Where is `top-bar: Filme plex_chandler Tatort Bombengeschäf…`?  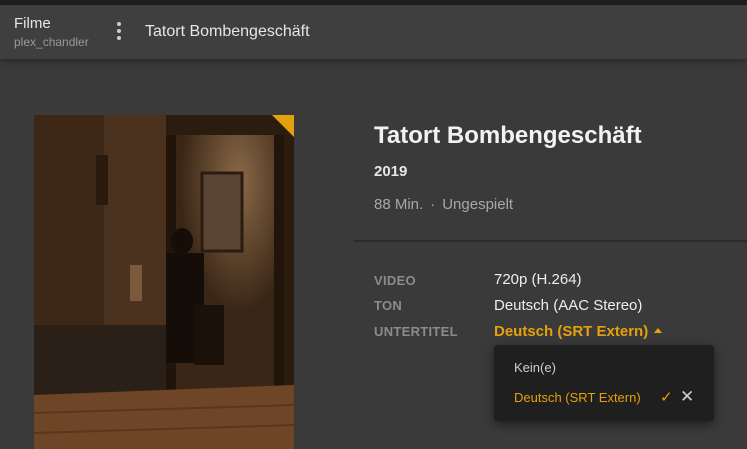 top-bar: Filme plex_chandler Tatort Bombengeschäf… is located at coordinates (373, 32).